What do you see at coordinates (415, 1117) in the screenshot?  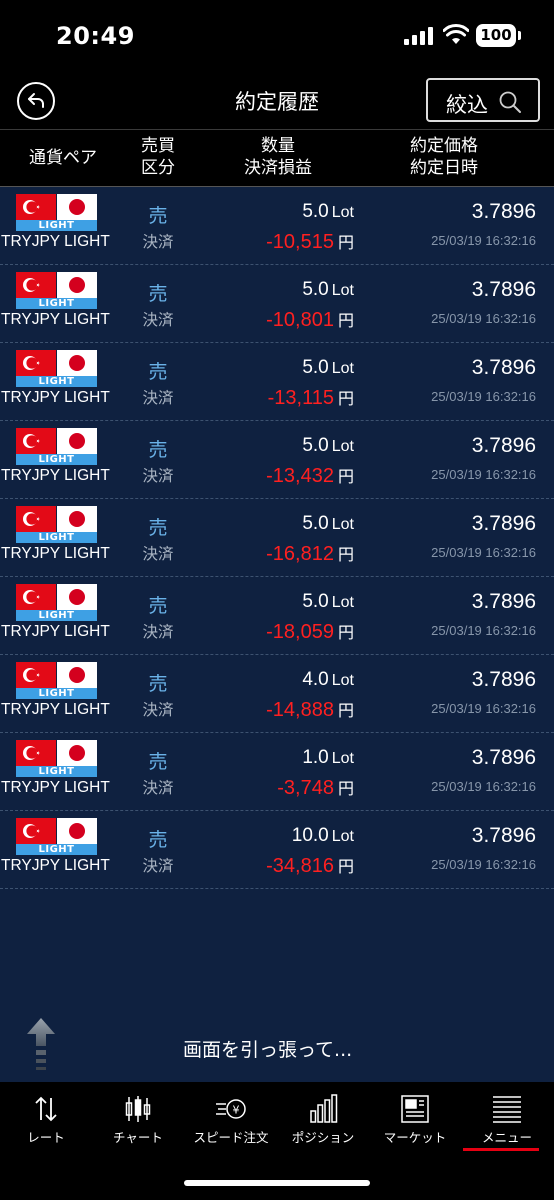 I see `tab-market: マーケット` at bounding box center [415, 1117].